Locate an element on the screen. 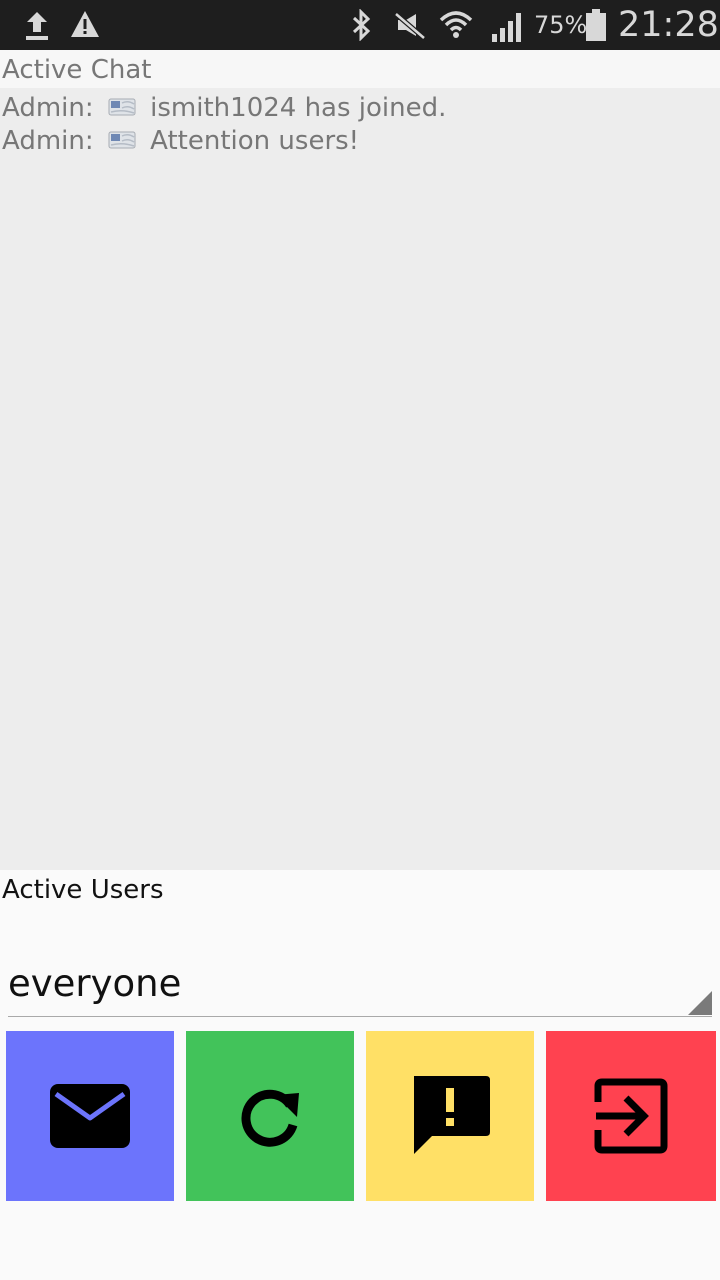 The image size is (720, 1280). bluetooth-icon is located at coordinates (361, 25).